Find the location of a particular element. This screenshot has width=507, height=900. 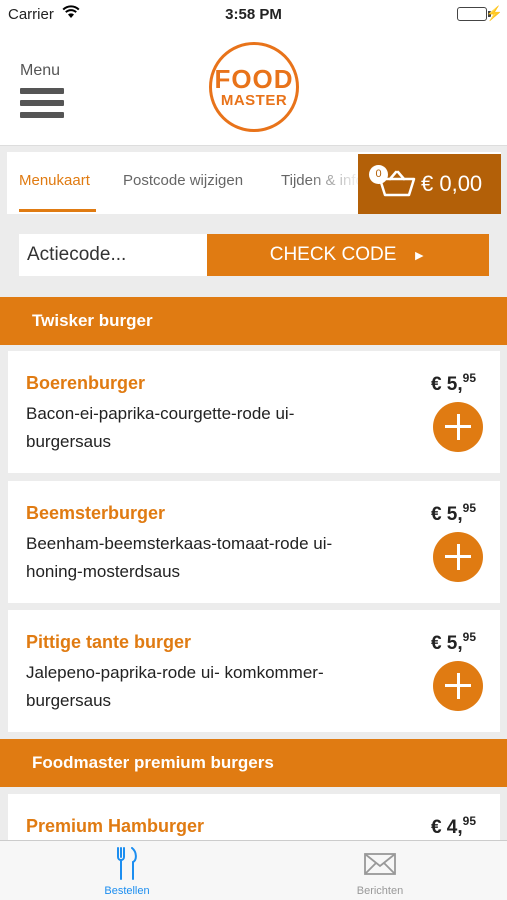

action-code-input is located at coordinates (113, 255).